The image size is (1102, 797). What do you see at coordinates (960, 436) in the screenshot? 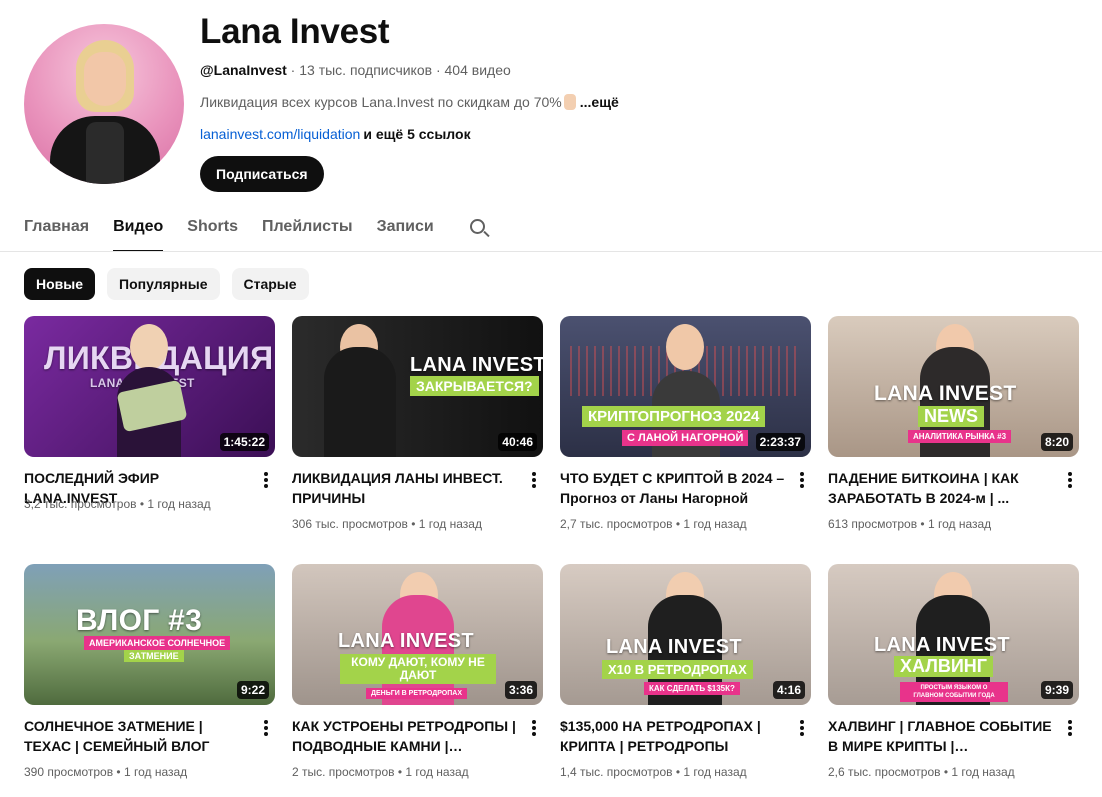
I see `thumbnail-tag: АНАЛИТИКА РЫНКА #3` at bounding box center [960, 436].